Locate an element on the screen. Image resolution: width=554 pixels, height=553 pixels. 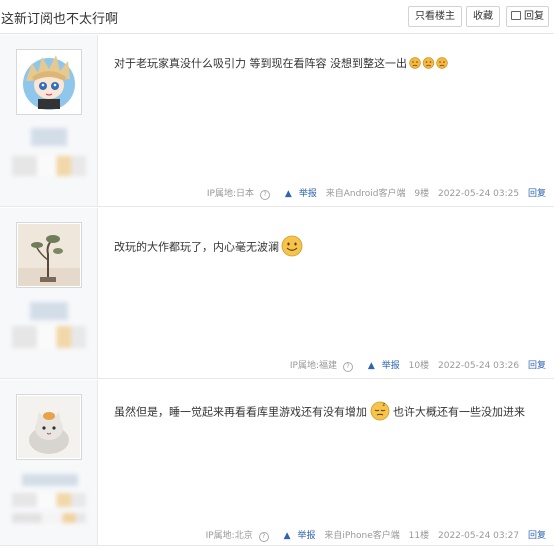
post-text: 对于老玩家真没什么吸引力 等到现在看阵容 没想到整这一出 is located at coordinates (260, 63).